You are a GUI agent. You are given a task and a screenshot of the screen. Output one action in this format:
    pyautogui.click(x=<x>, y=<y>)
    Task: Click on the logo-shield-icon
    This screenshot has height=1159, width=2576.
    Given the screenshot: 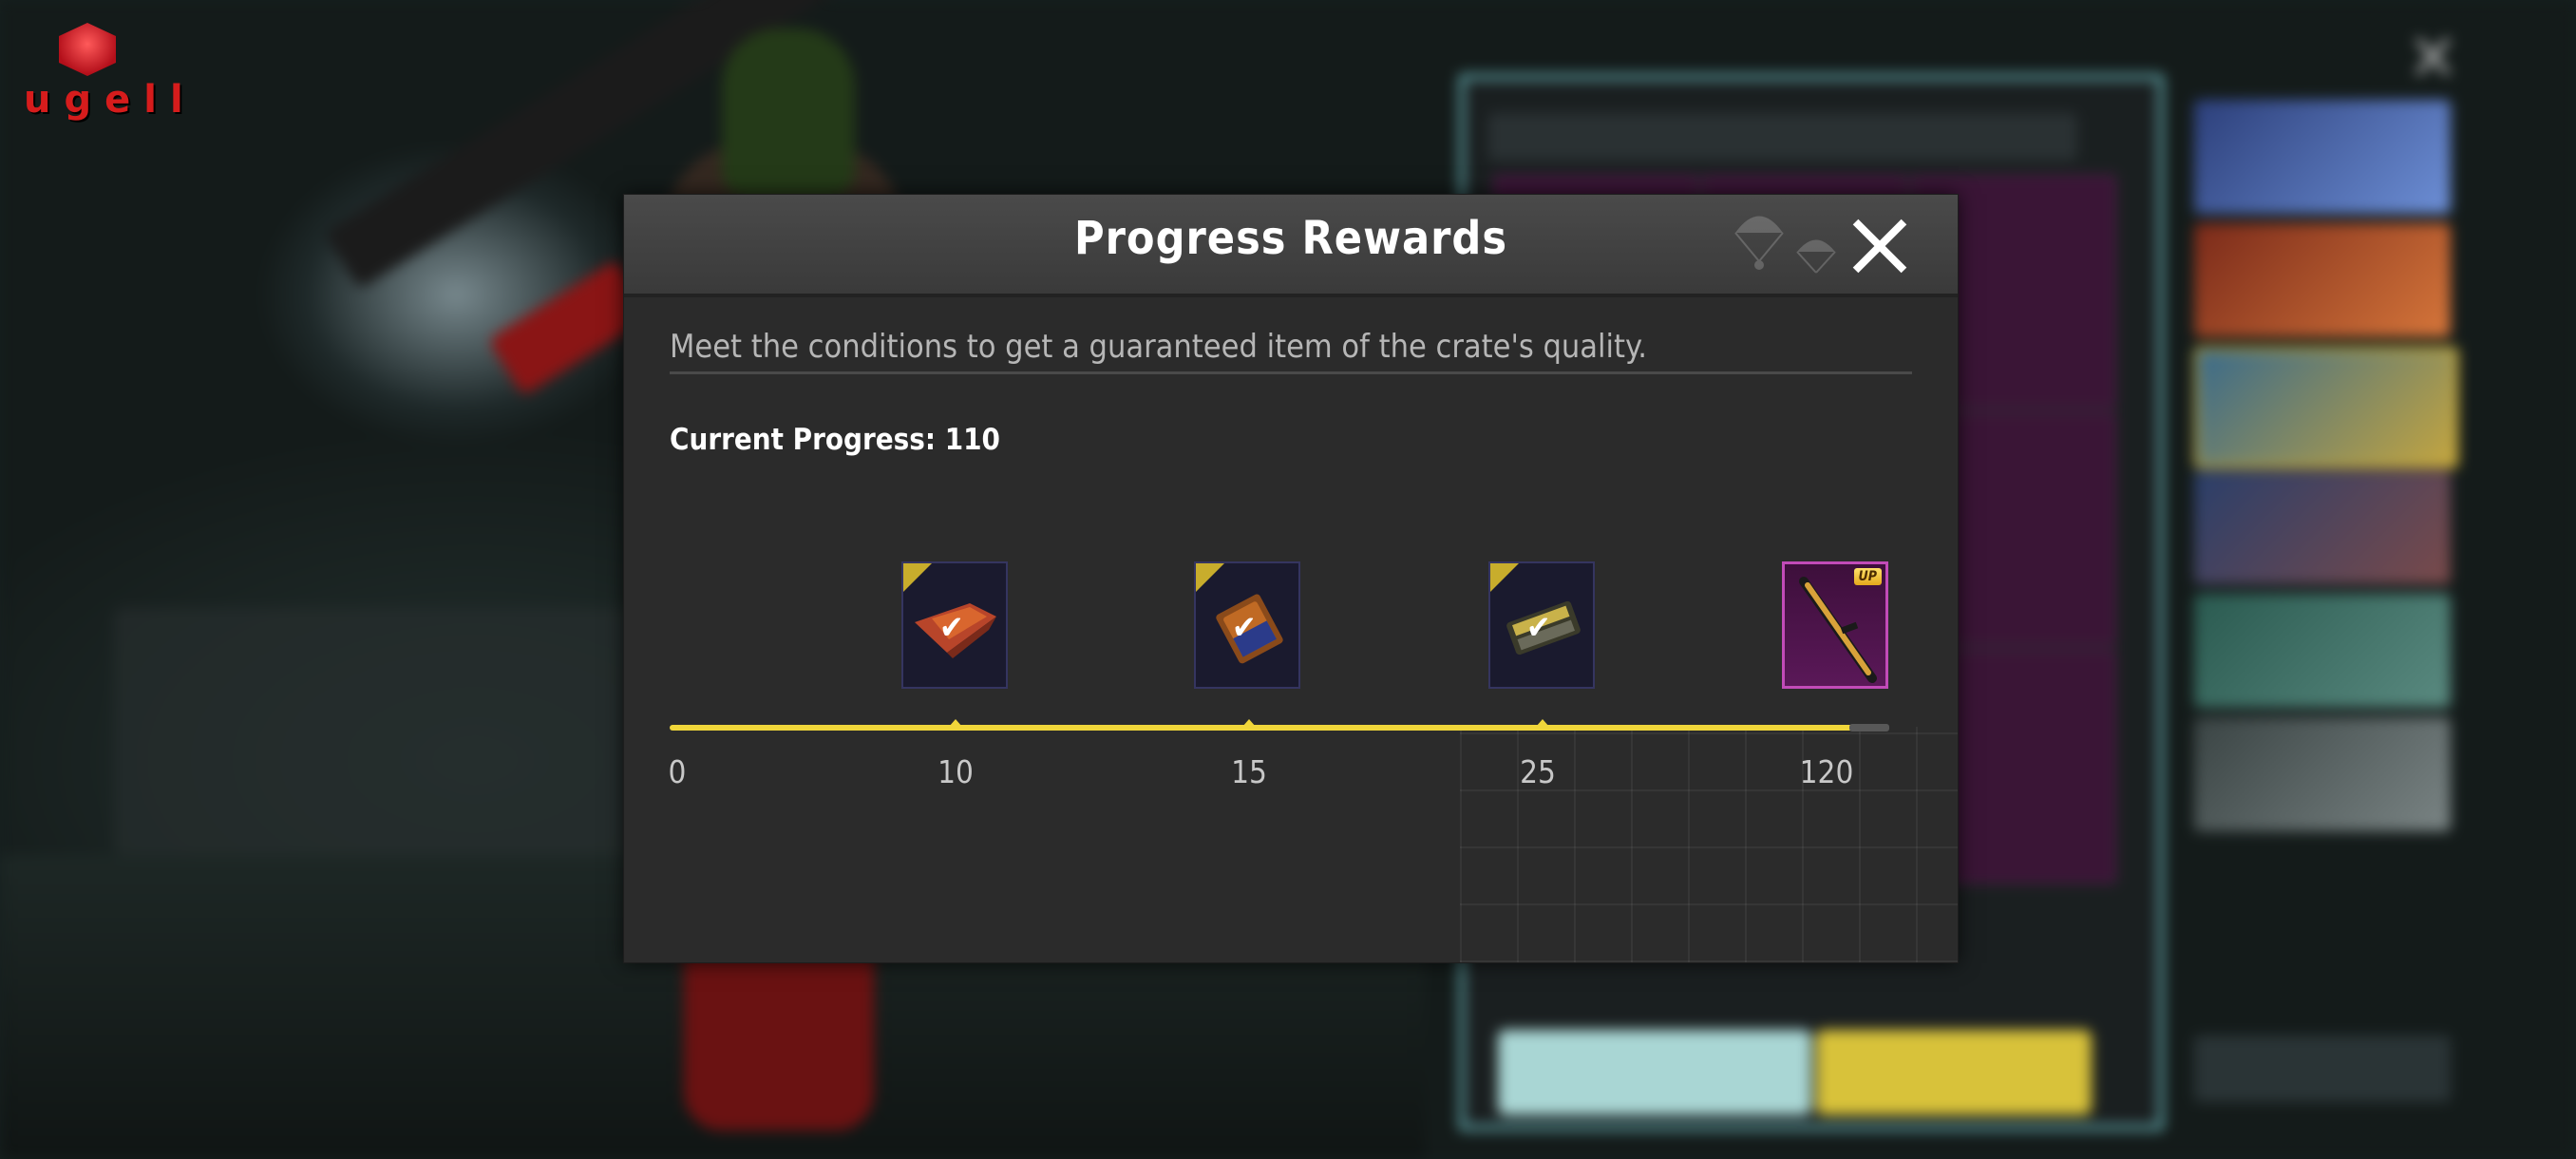 What is the action you would take?
    pyautogui.click(x=87, y=49)
    